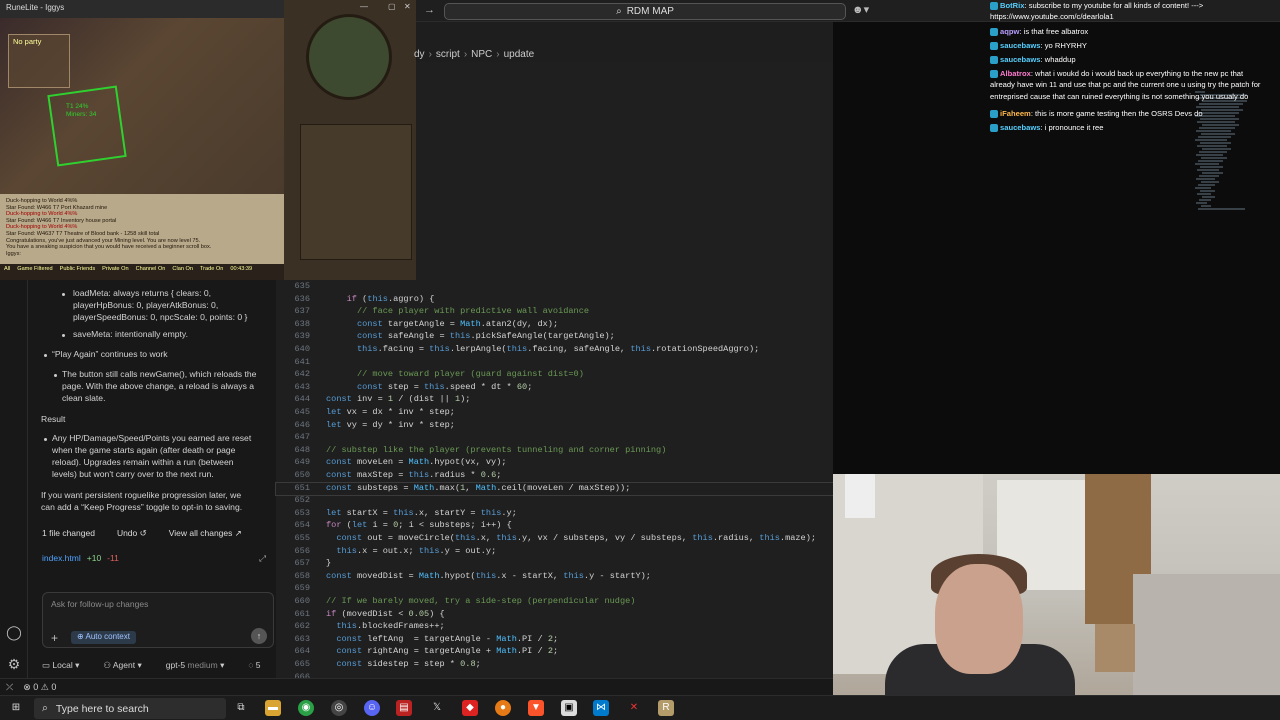 The height and width of the screenshot is (720, 1280). What do you see at coordinates (339, 708) in the screenshot?
I see `obs-icon: ◎` at bounding box center [339, 708].